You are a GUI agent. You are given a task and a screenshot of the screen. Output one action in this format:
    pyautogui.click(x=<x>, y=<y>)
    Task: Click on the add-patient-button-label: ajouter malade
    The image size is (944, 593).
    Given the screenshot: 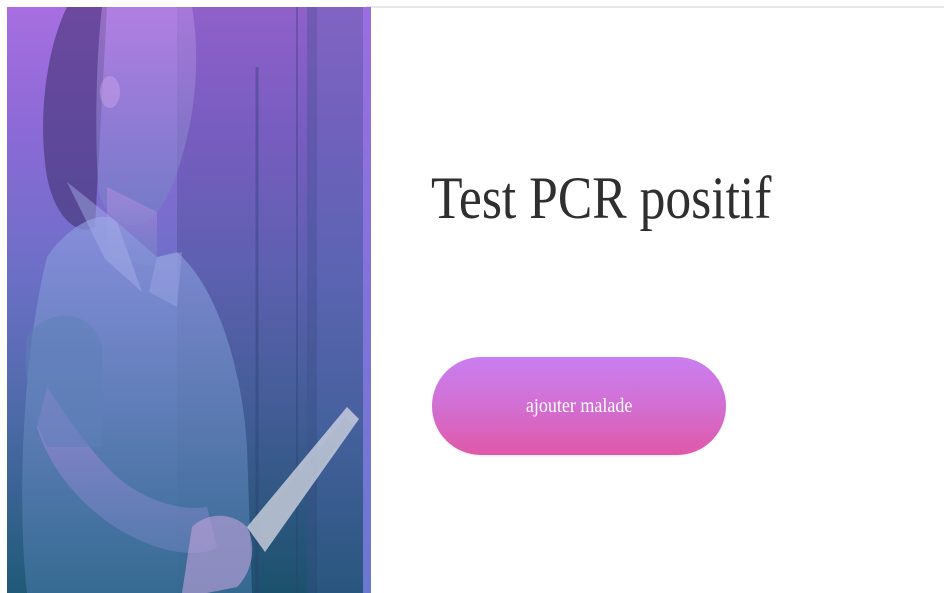 What is the action you would take?
    pyautogui.click(x=579, y=405)
    